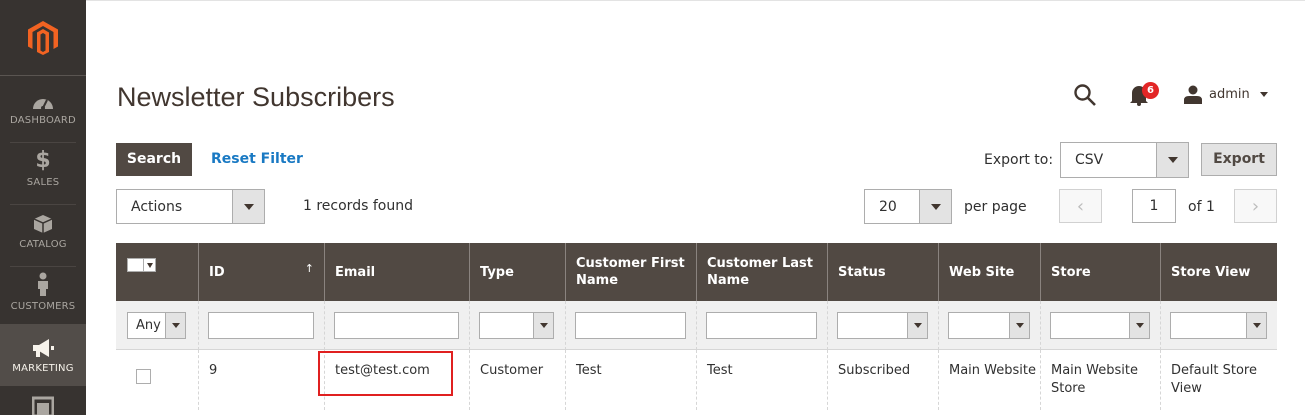 The height and width of the screenshot is (415, 1305). I want to click on status-filter-select, so click(882, 325).